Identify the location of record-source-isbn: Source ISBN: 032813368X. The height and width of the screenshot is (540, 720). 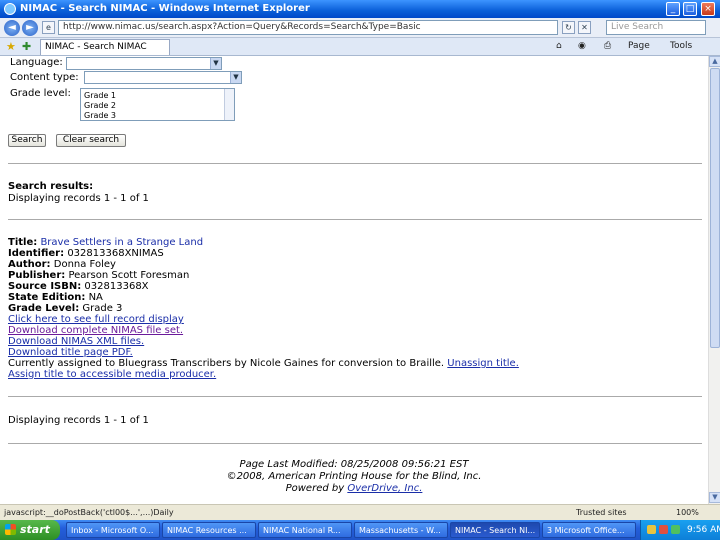
(78, 286).